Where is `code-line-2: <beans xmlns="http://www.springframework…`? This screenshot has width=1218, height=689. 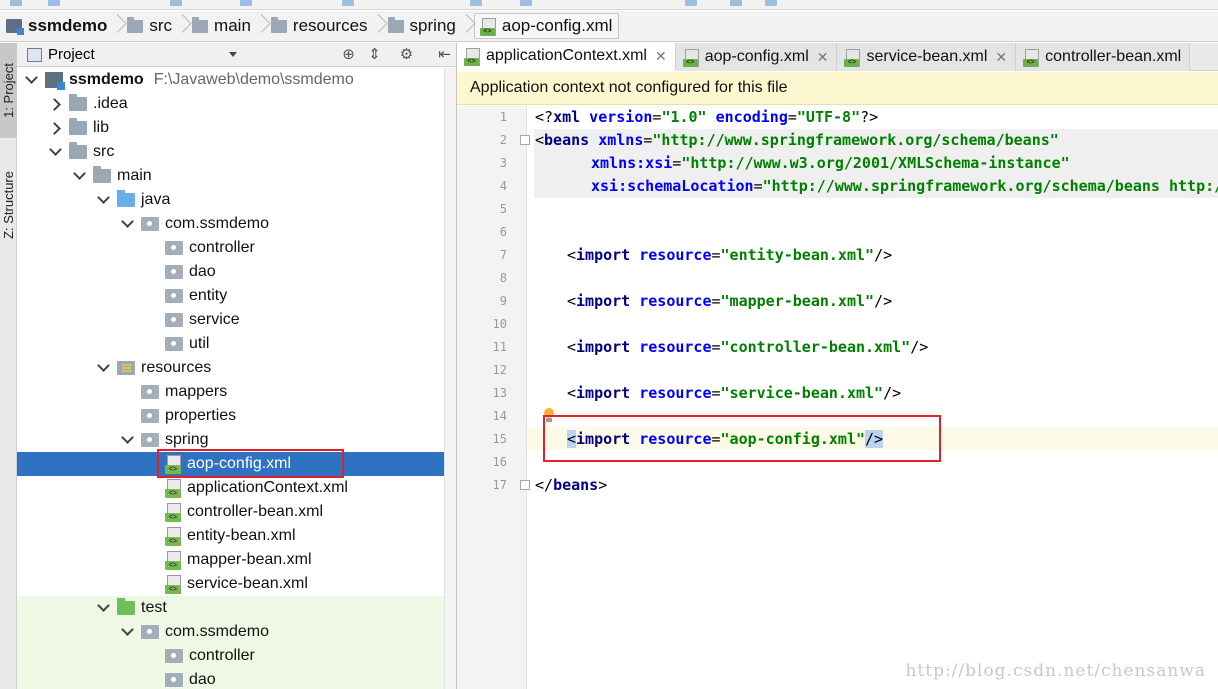
code-line-2: <beans xmlns="http://www.springframework… is located at coordinates (797, 140).